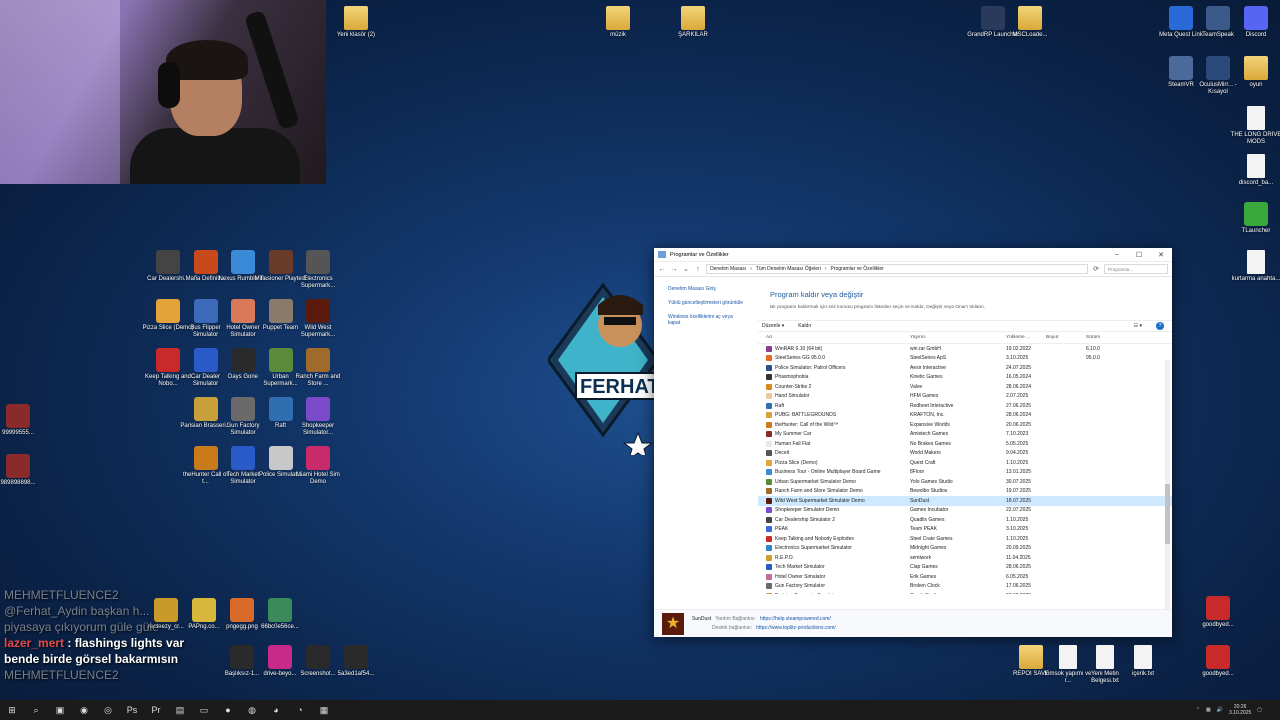 The height and width of the screenshot is (720, 1280). I want to click on desktop-icon: içerik.txt, so click(1143, 661).